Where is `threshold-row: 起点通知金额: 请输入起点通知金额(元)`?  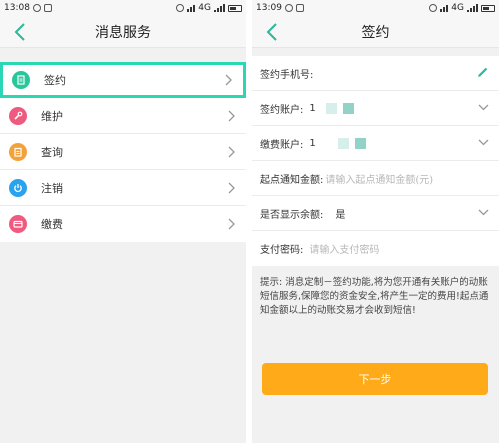
threshold-row: 起点通知金额: 请输入起点通知金额(元) is located at coordinates (375, 178).